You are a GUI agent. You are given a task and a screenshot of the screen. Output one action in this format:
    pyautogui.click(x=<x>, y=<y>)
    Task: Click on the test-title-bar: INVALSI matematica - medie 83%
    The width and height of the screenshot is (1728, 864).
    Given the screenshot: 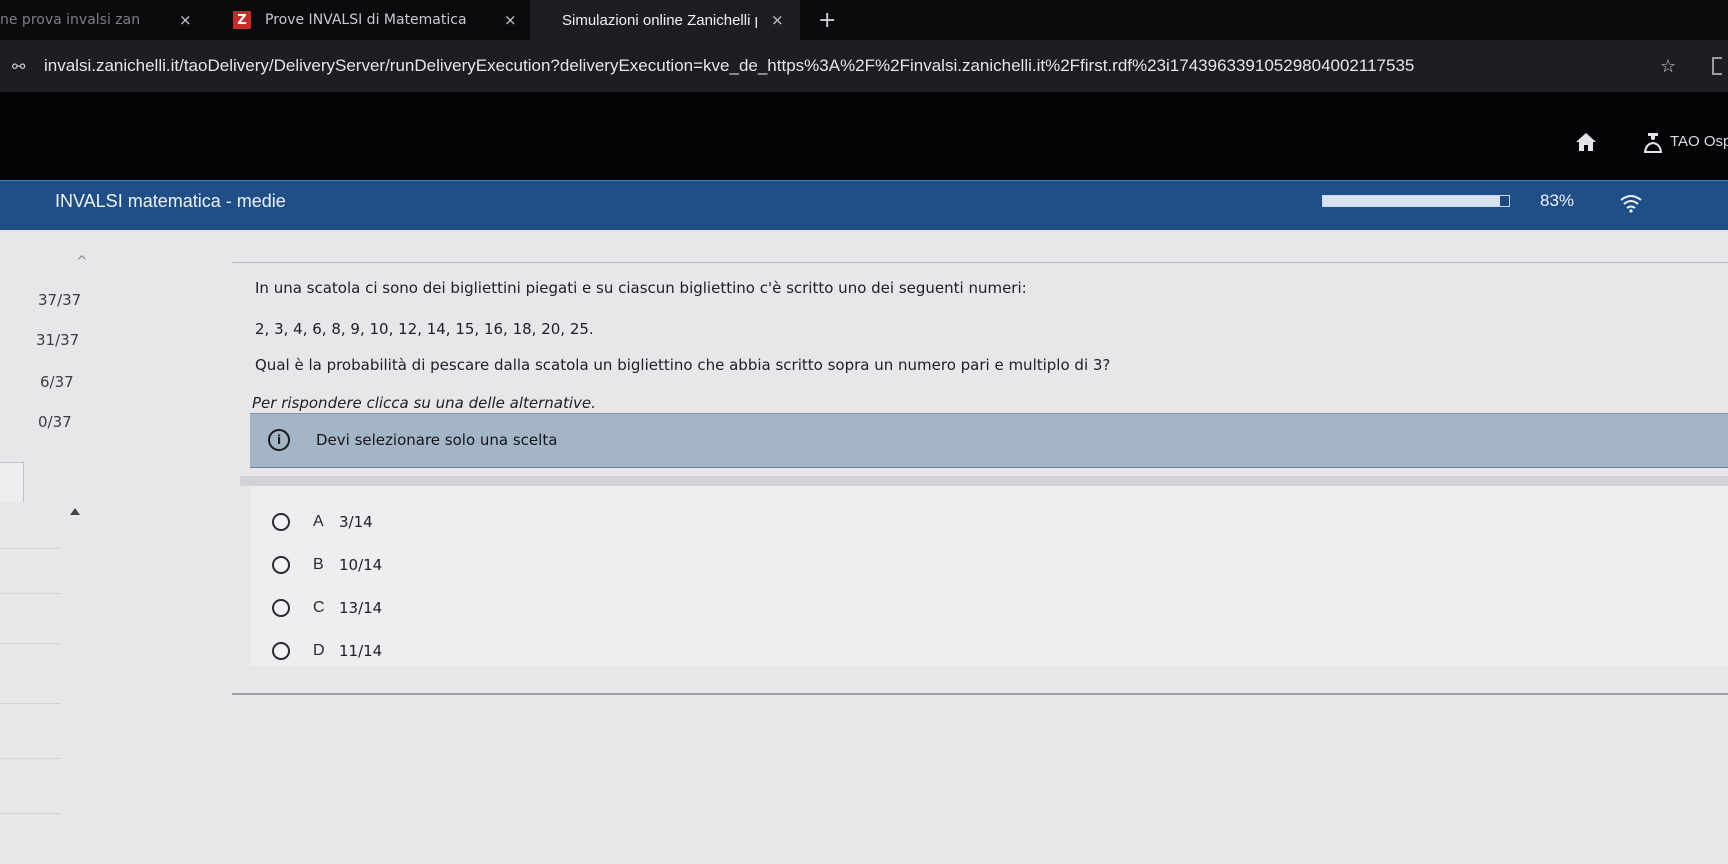 What is the action you would take?
    pyautogui.click(x=864, y=205)
    